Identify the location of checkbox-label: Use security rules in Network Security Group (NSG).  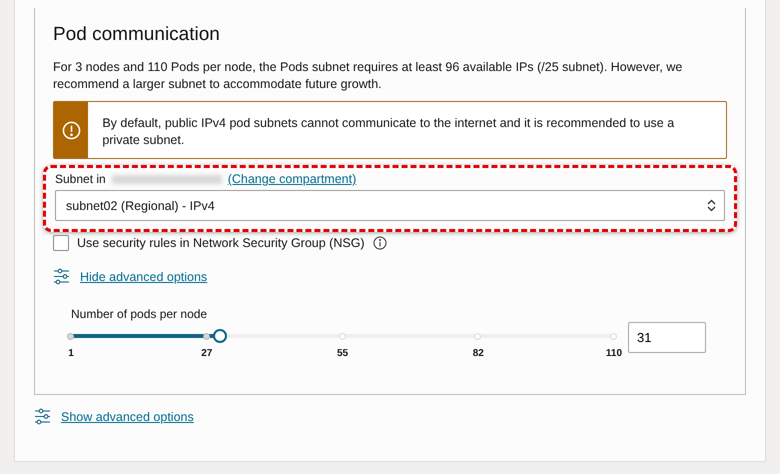
(221, 243).